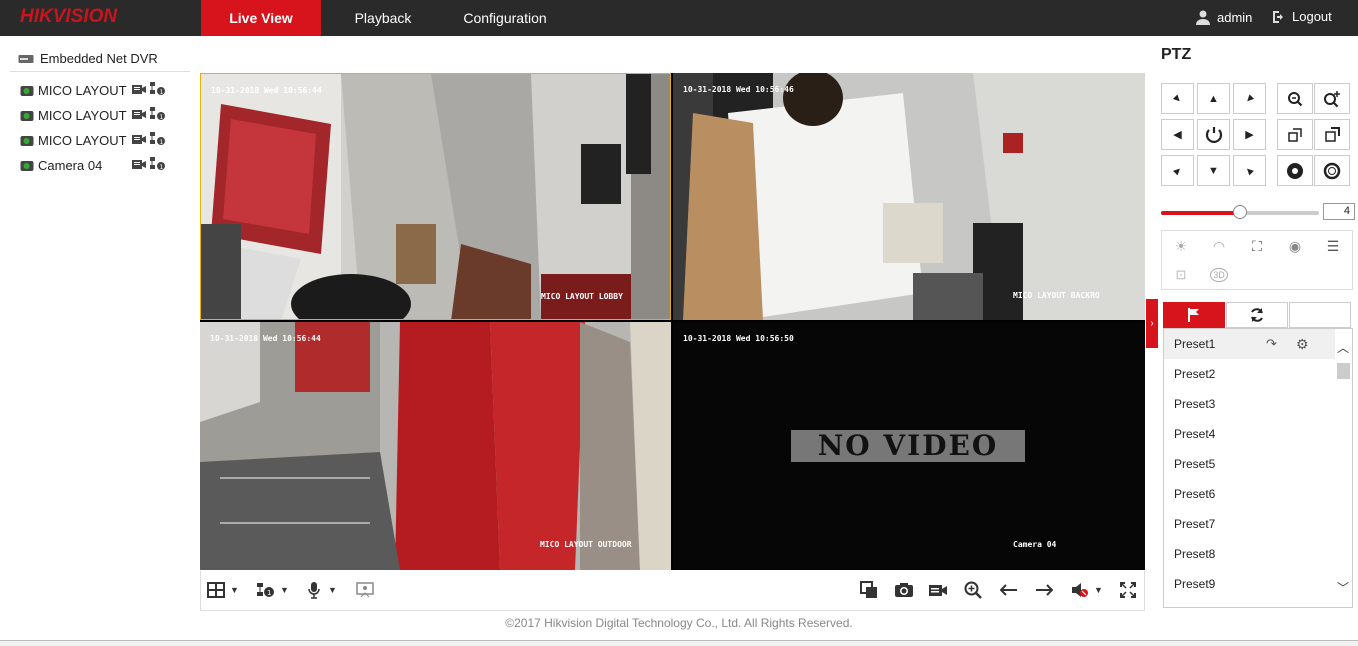  I want to click on tab-configuration: Configuration, so click(505, 18).